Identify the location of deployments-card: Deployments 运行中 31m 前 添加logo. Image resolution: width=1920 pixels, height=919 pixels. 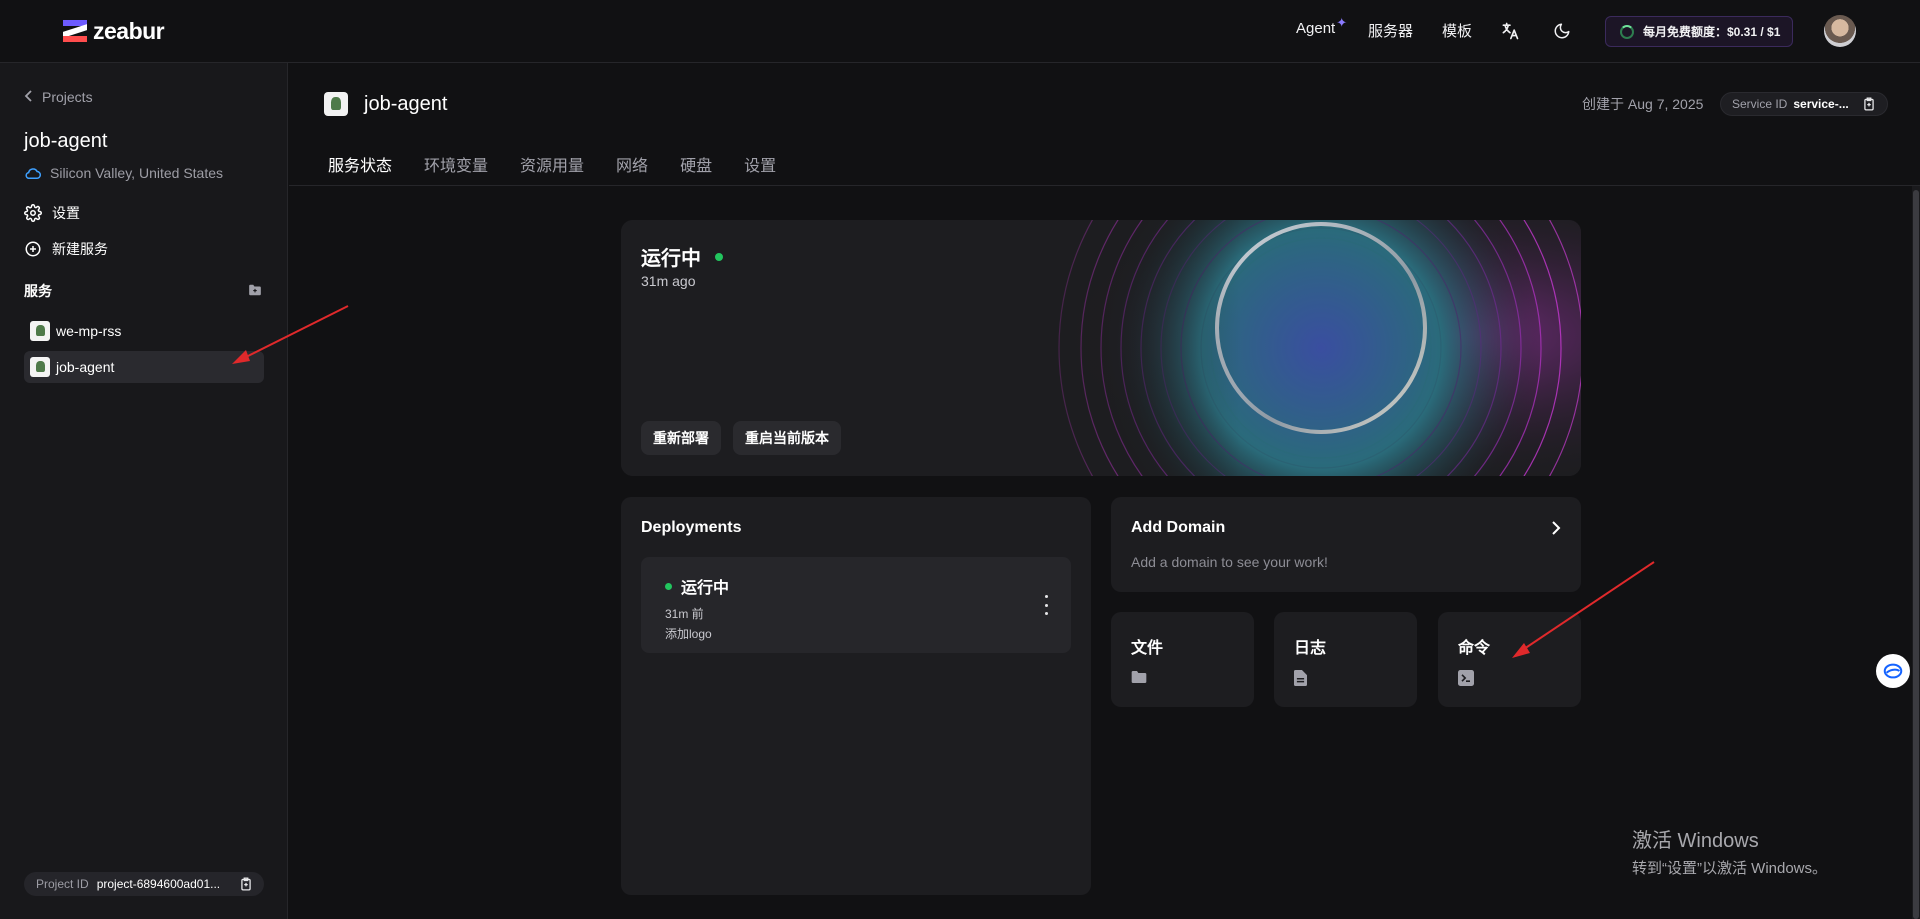
(856, 696).